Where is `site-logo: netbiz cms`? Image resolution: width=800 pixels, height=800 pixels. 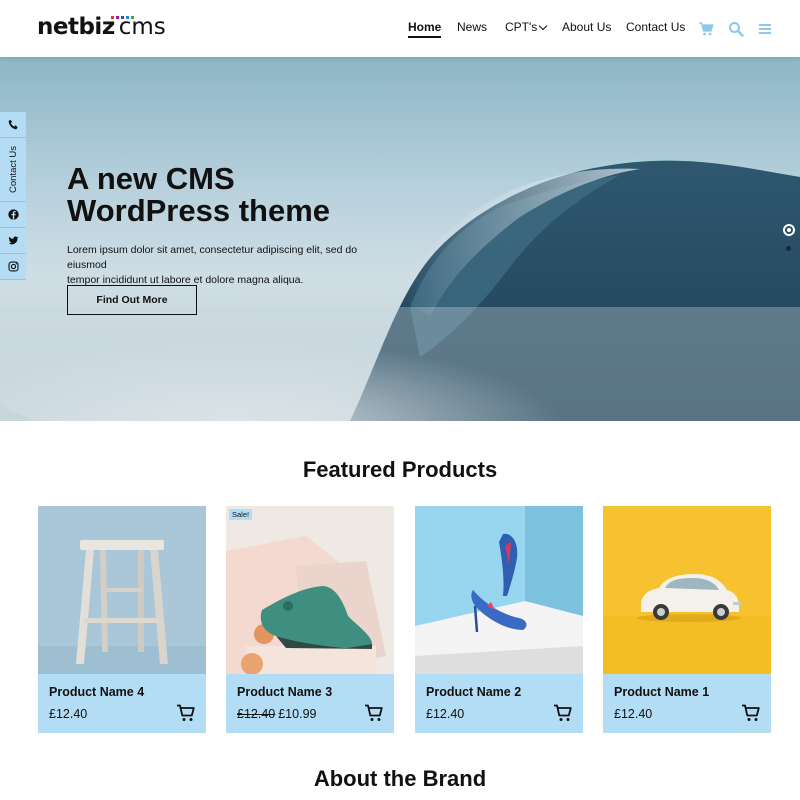 site-logo: netbiz cms is located at coordinates (101, 29).